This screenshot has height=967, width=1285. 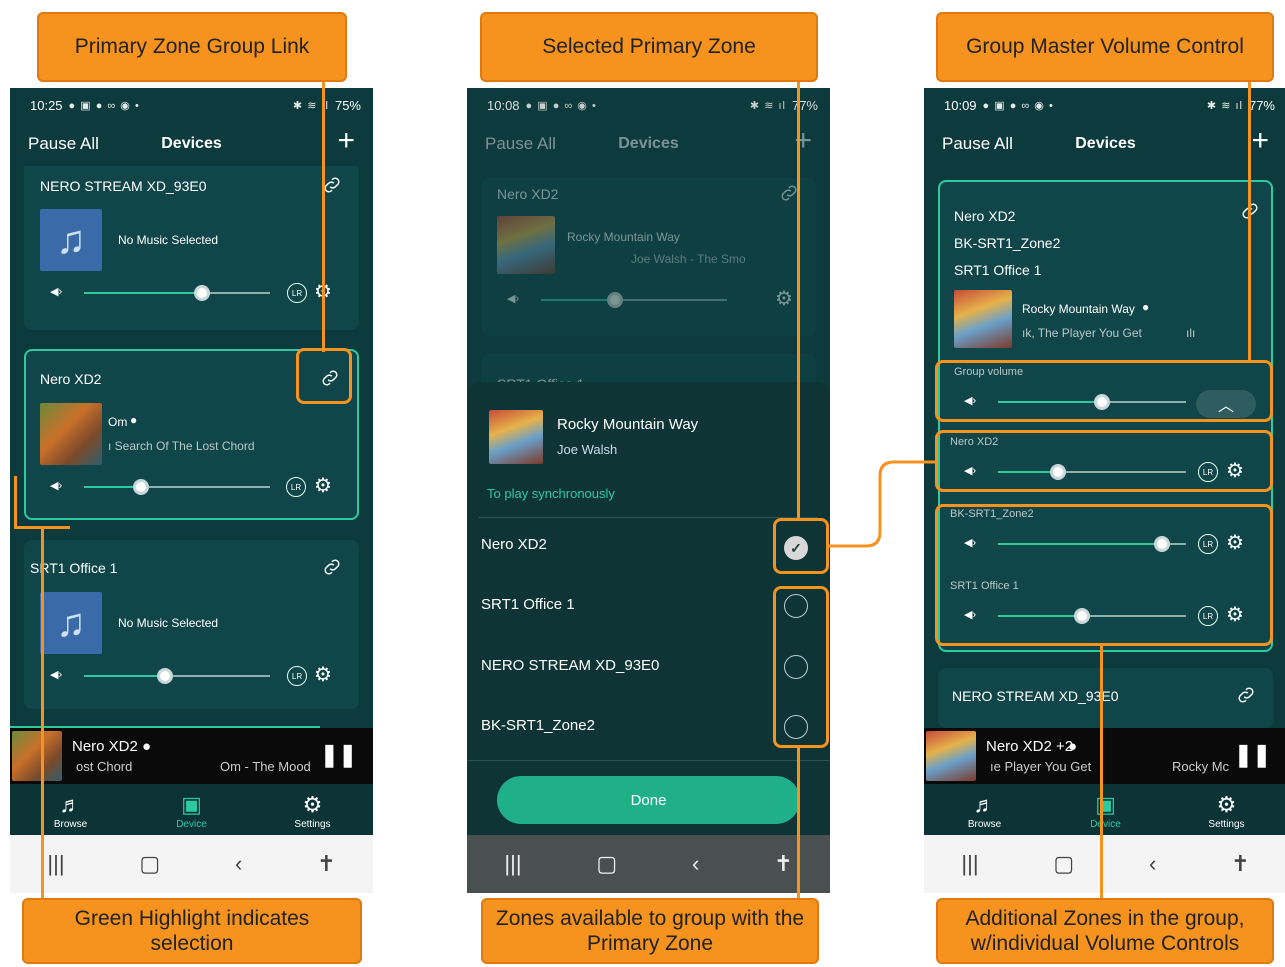 I want to click on track-subtitle: ık, The Player You Get, so click(x=1082, y=333).